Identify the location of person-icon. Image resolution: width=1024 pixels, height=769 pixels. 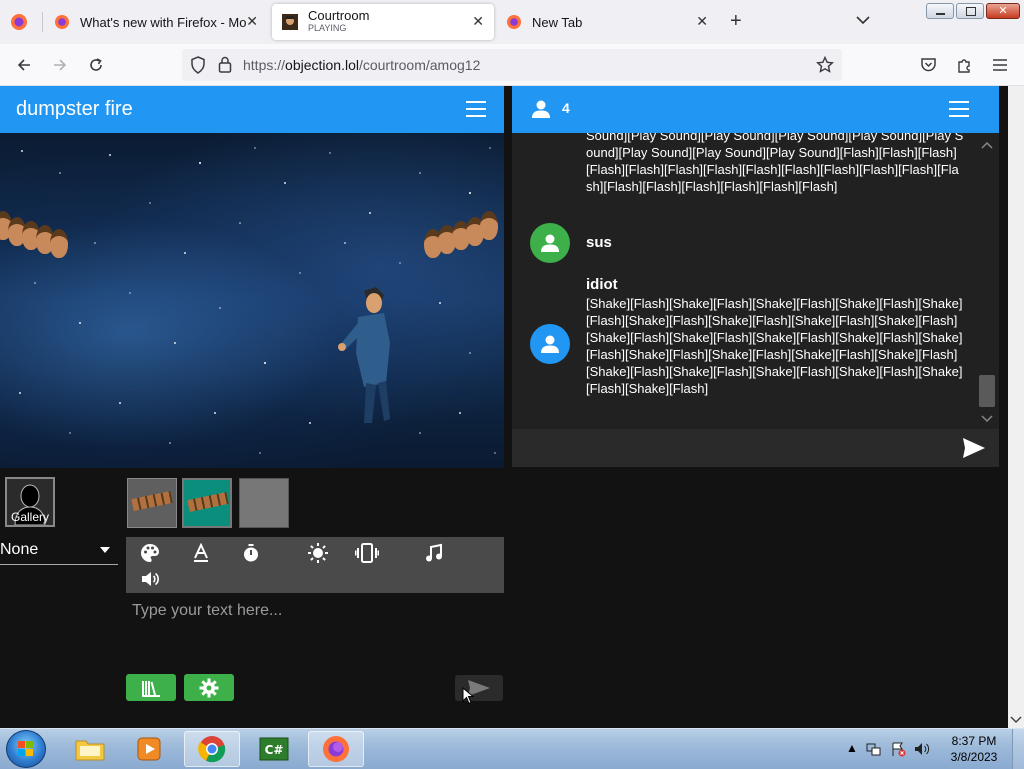
(550, 243).